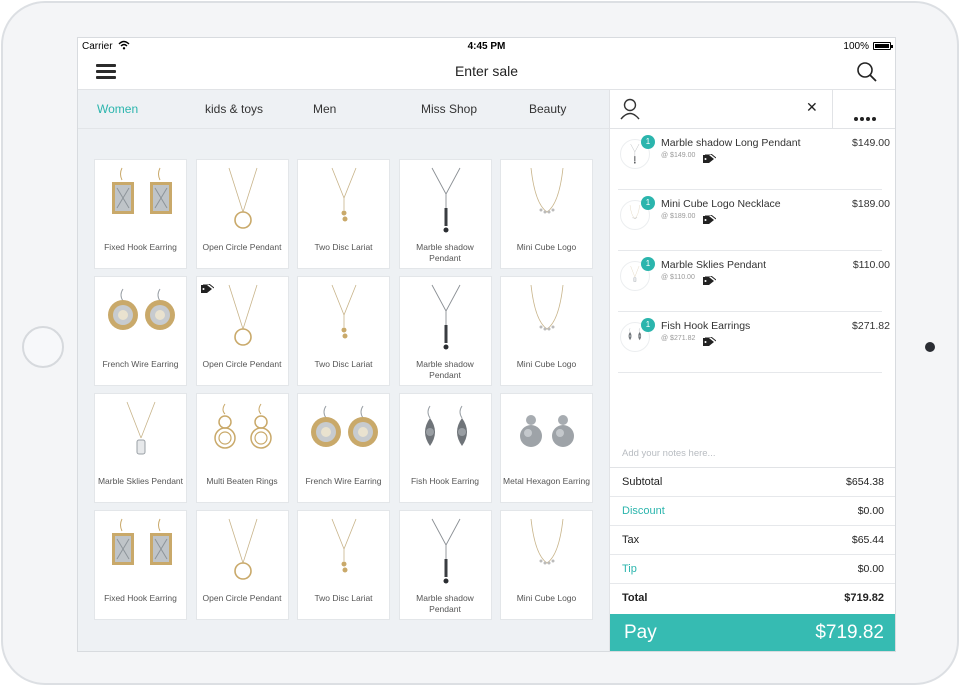 This screenshot has width=960, height=686. Describe the element at coordinates (871, 143) in the screenshot. I see `line-item-price: $149.00` at that location.